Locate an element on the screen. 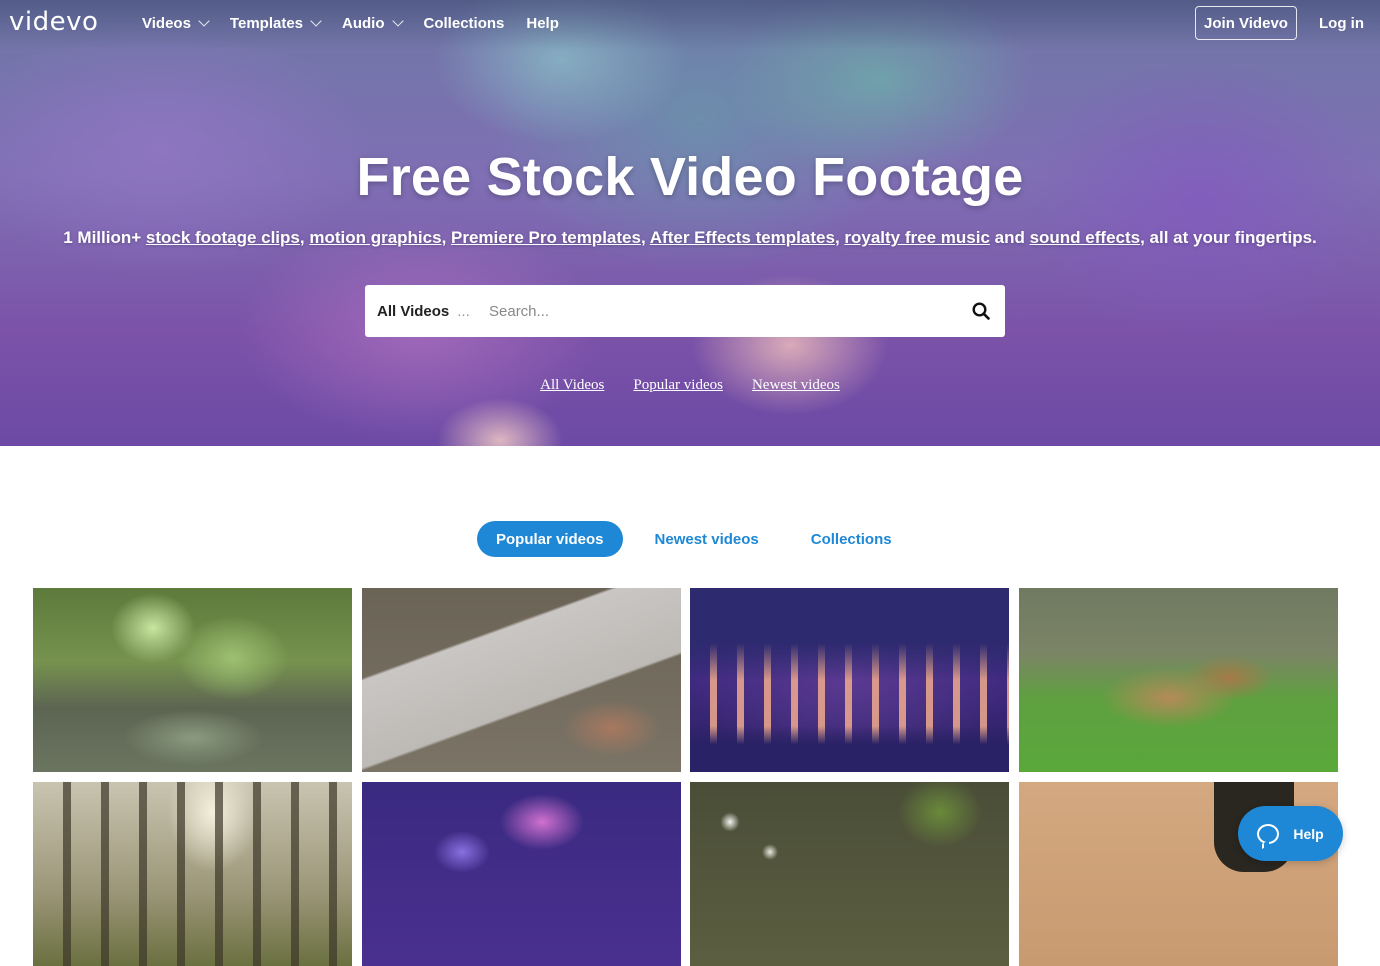 This screenshot has width=1380, height=966. search-input is located at coordinates (724, 311).